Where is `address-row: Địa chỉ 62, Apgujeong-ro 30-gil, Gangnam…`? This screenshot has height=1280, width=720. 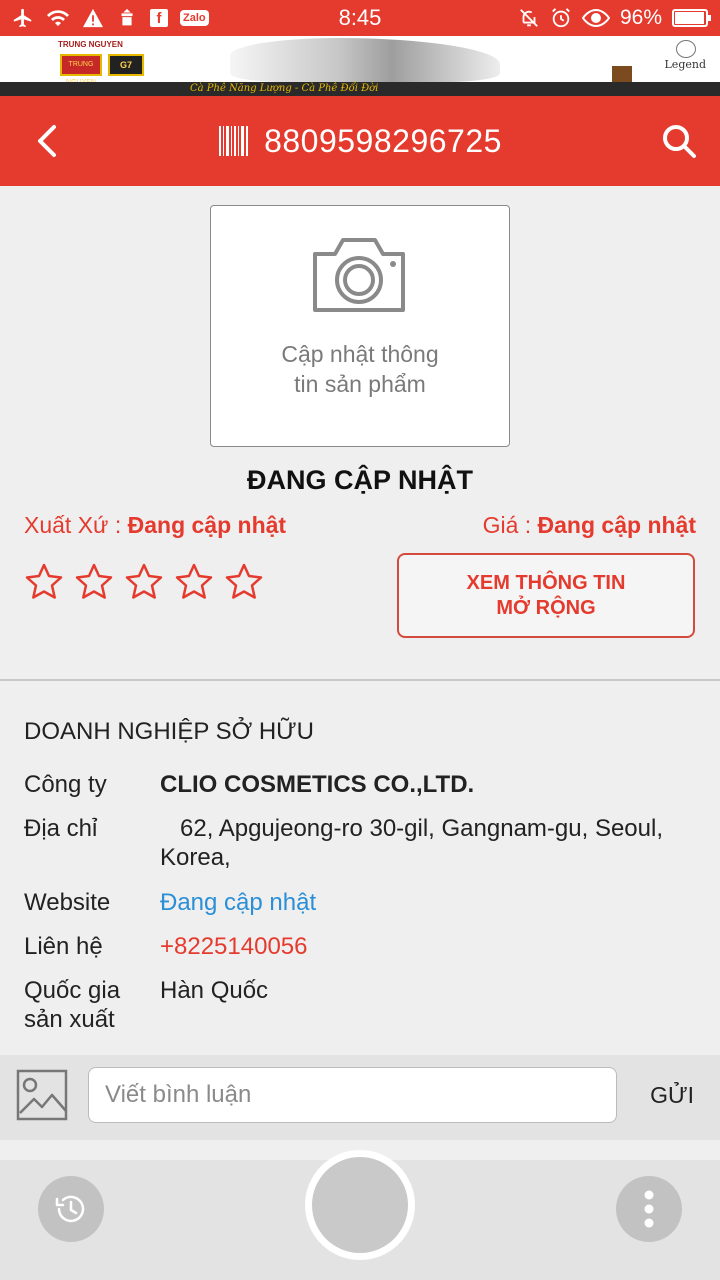
address-row: Địa chỉ 62, Apgujeong-ro 30-gil, Gangnam… is located at coordinates (360, 843).